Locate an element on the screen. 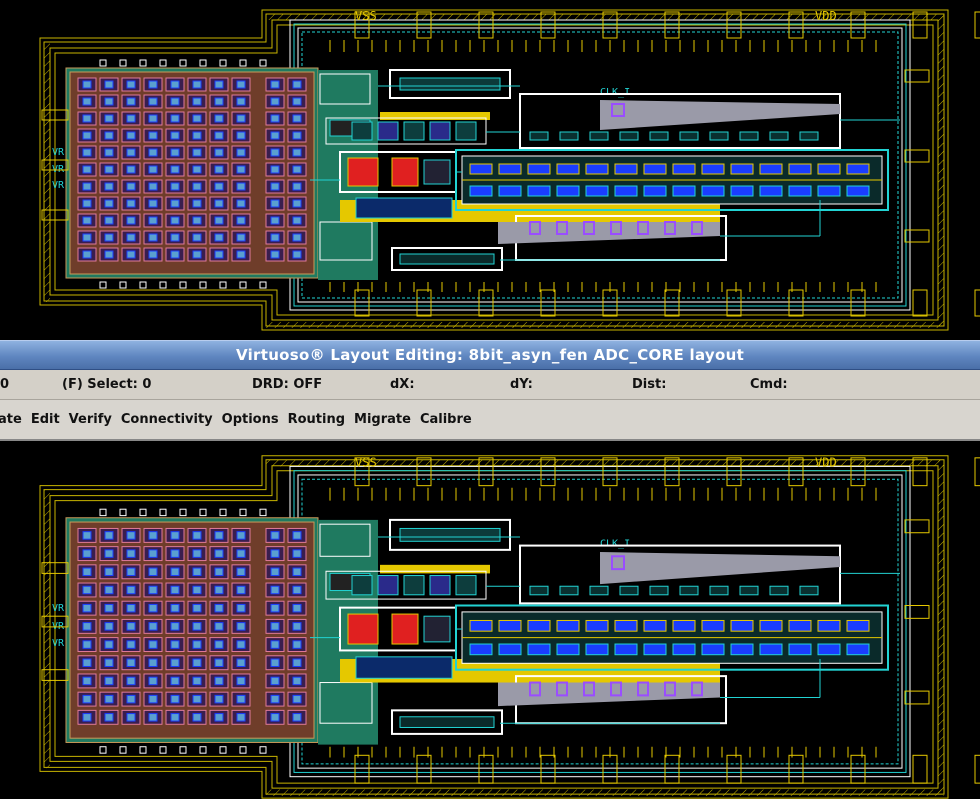 This screenshot has width=980, height=799. status-select: (F) Select: 0 is located at coordinates (107, 384).